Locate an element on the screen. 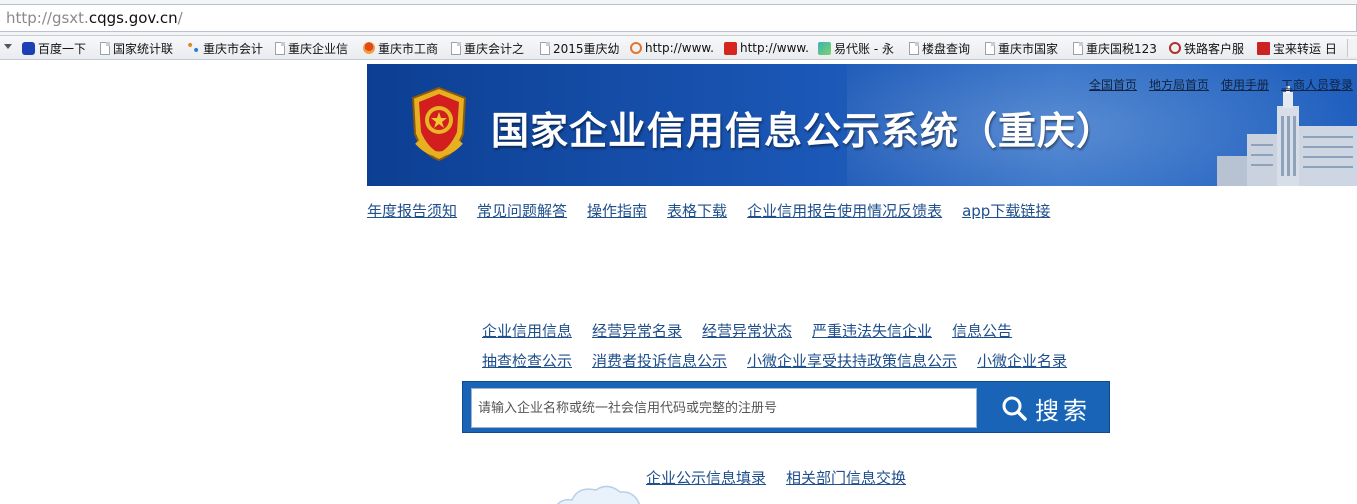  category-link: 信息公告 is located at coordinates (982, 330).